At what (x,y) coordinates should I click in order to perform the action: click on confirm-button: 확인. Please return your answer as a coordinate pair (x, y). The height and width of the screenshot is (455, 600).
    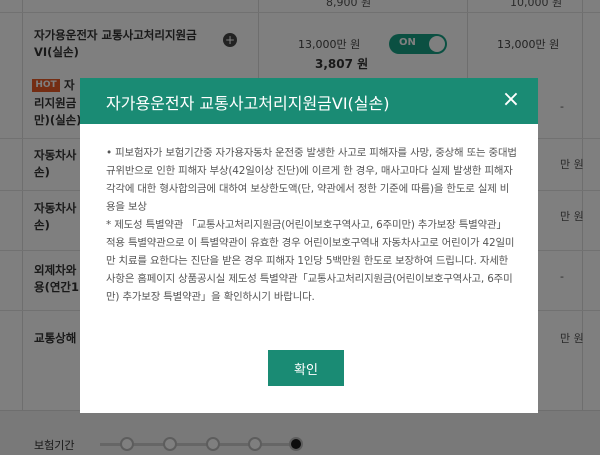
    Looking at the image, I should click on (306, 368).